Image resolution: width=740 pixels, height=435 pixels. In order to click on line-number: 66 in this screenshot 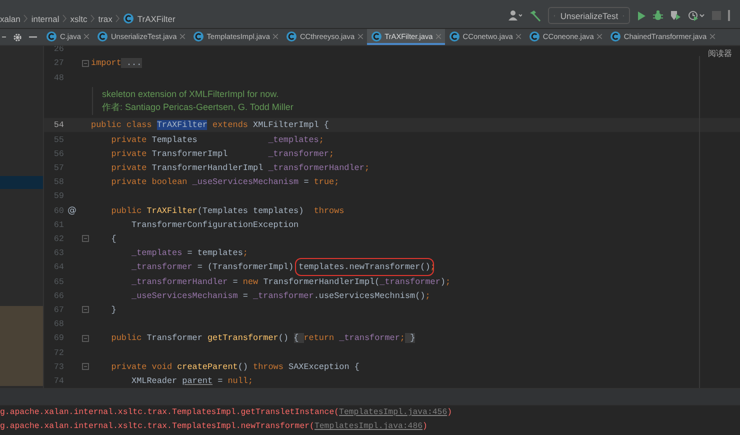, I will do `click(58, 295)`.